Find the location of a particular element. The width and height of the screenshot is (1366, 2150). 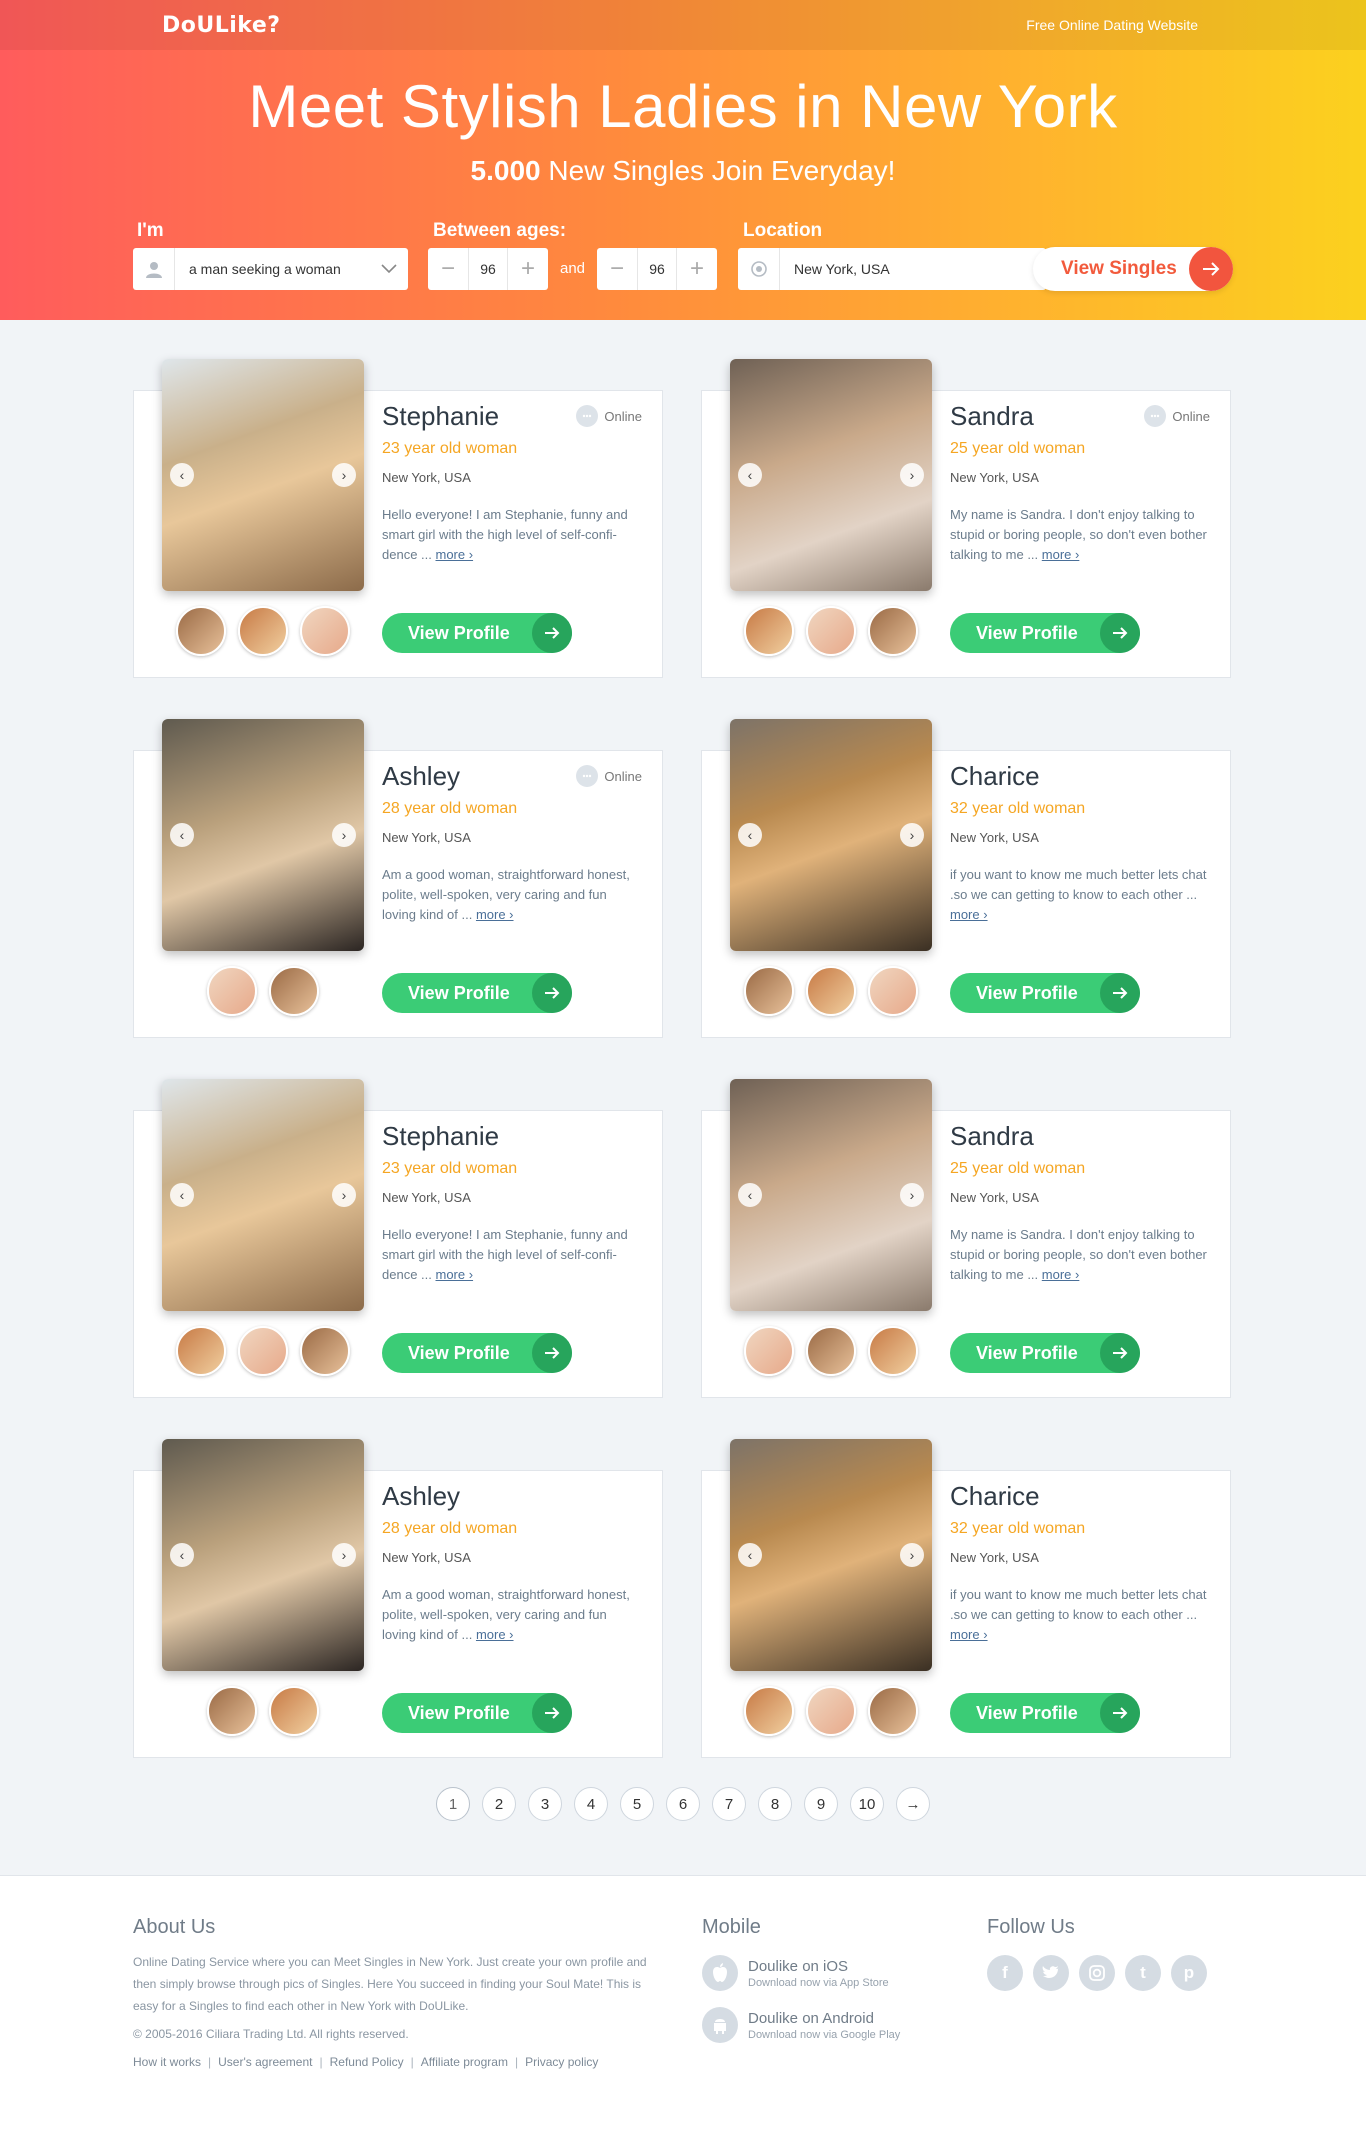

page-button: 3 is located at coordinates (545, 1804).